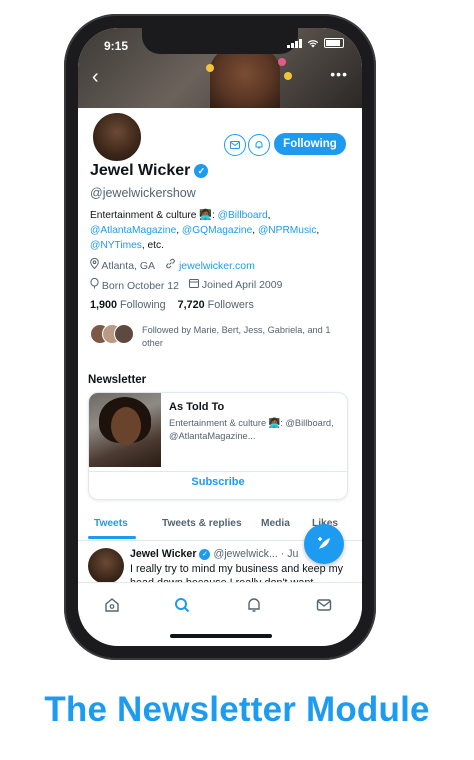 The image size is (474, 760). I want to click on battery-icon, so click(334, 43).